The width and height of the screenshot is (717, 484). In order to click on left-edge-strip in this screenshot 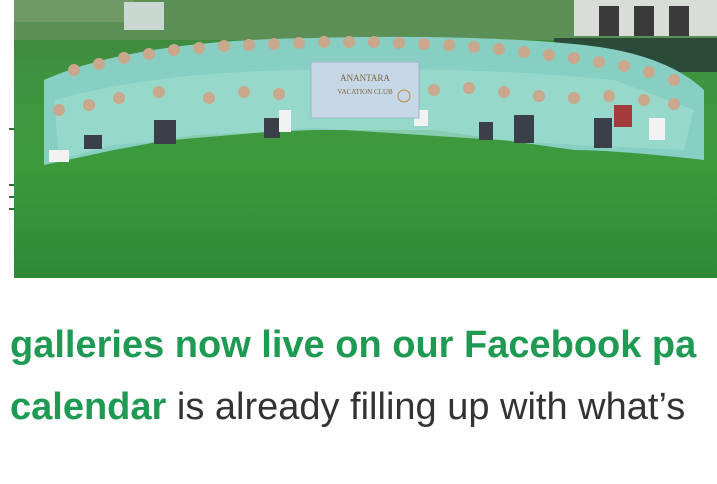, I will do `click(7, 139)`.